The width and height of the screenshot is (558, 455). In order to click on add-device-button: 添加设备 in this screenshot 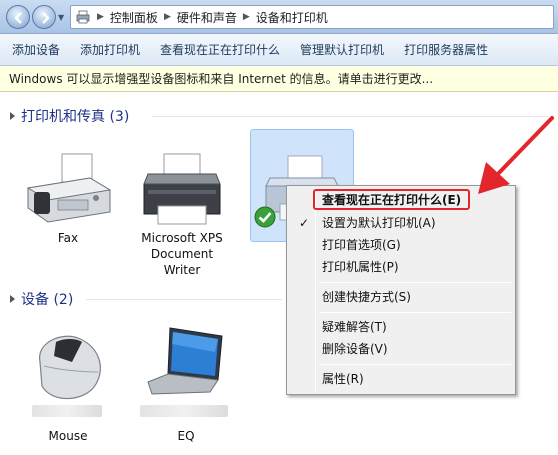, I will do `click(35, 49)`.